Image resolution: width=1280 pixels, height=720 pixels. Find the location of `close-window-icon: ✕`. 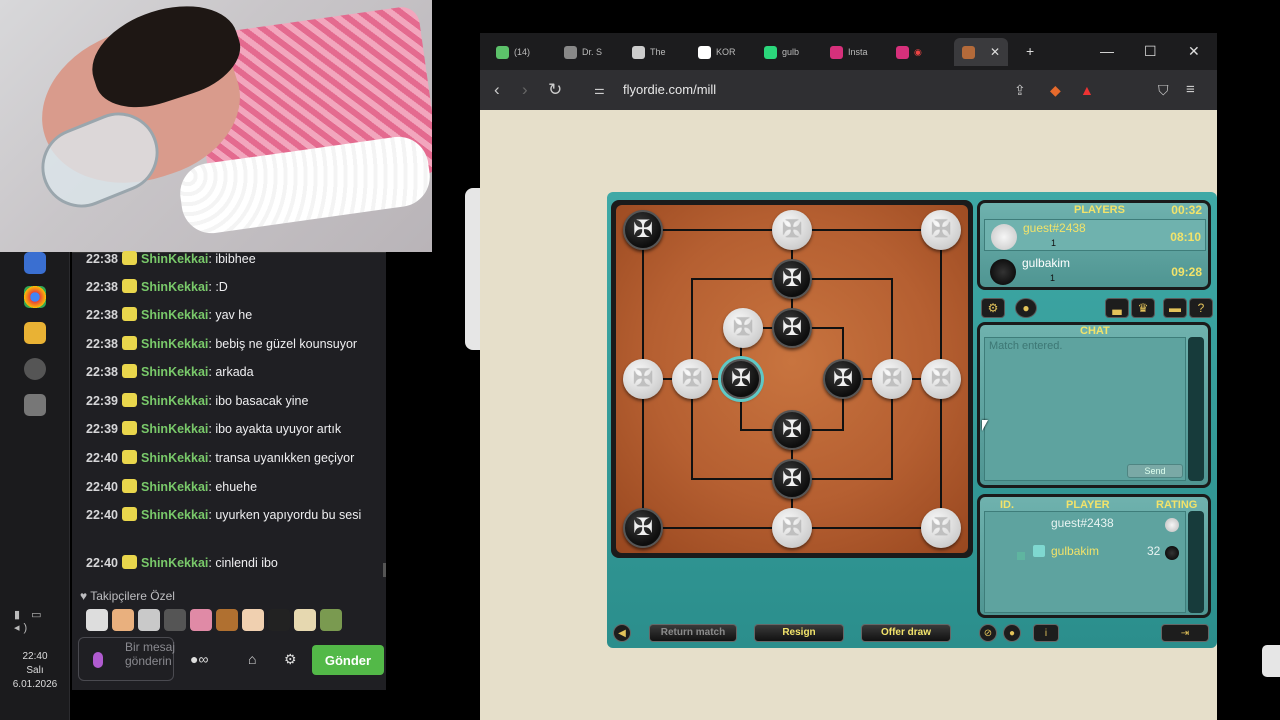

close-window-icon: ✕ is located at coordinates (1194, 51).